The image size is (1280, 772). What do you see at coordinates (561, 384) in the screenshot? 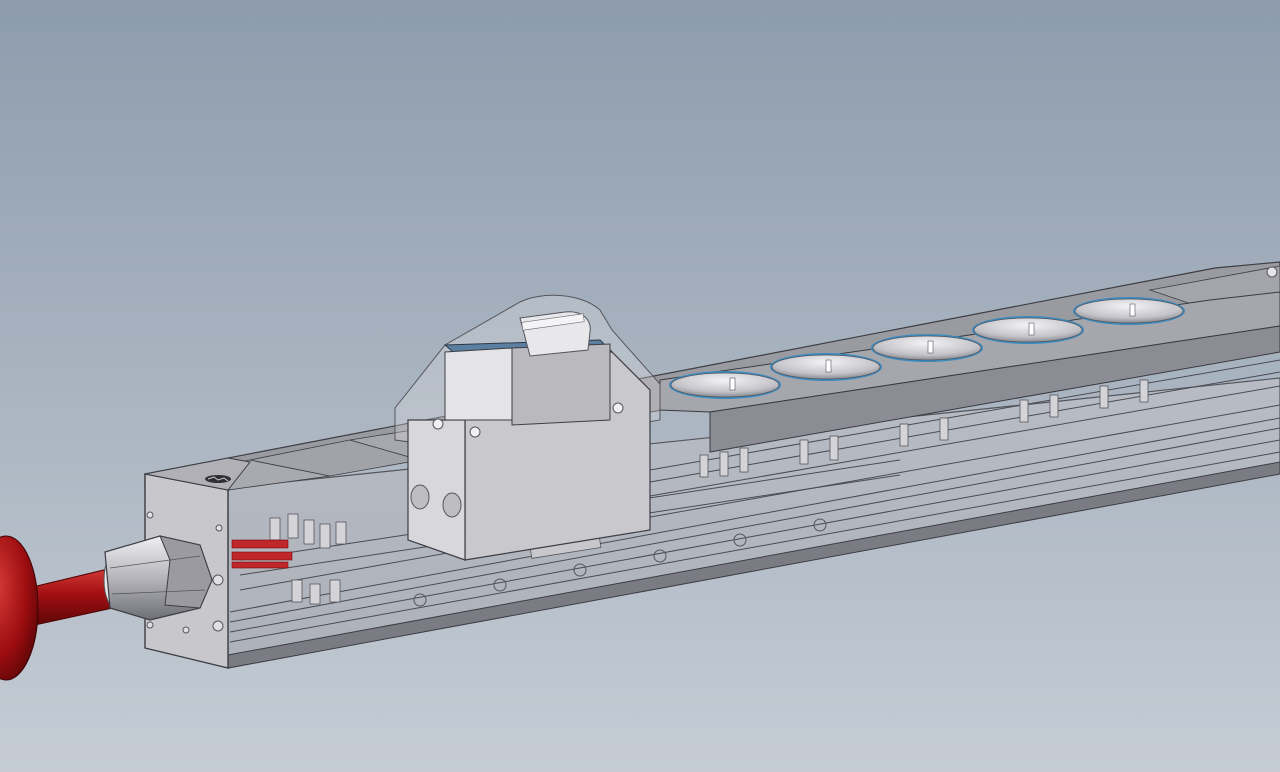
I see `breaker-right-block` at bounding box center [561, 384].